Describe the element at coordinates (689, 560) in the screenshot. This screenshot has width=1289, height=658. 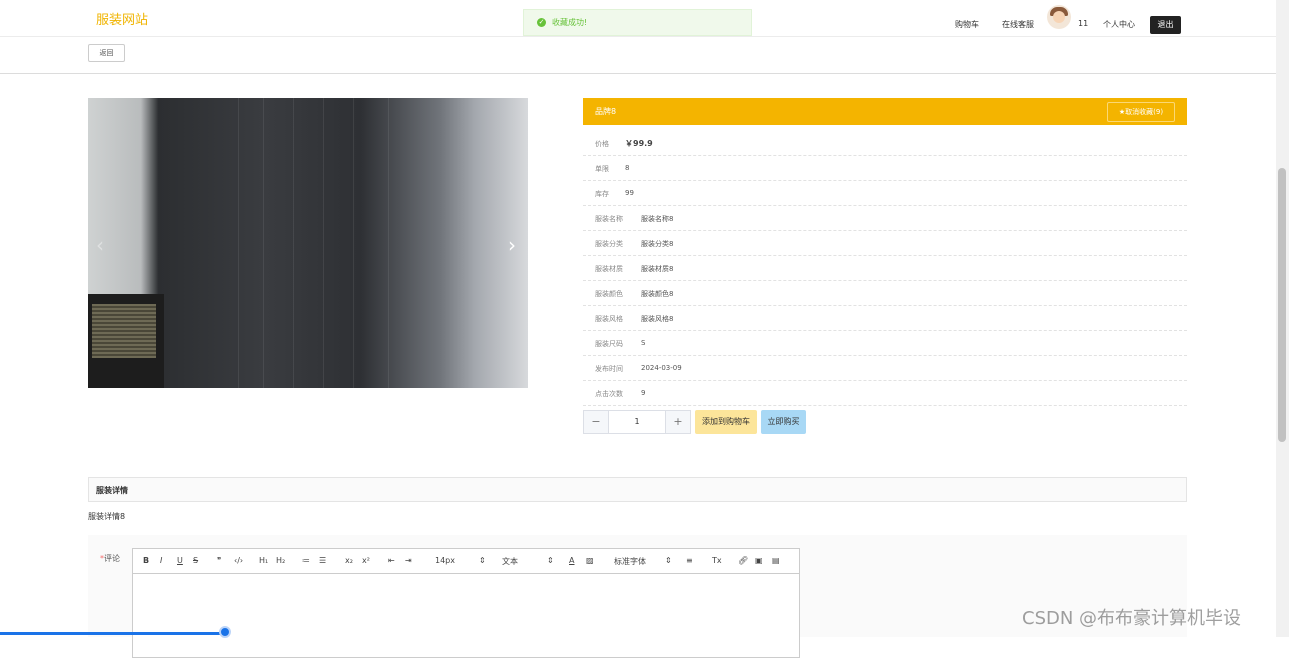
I see `align-icon: ≡` at that location.